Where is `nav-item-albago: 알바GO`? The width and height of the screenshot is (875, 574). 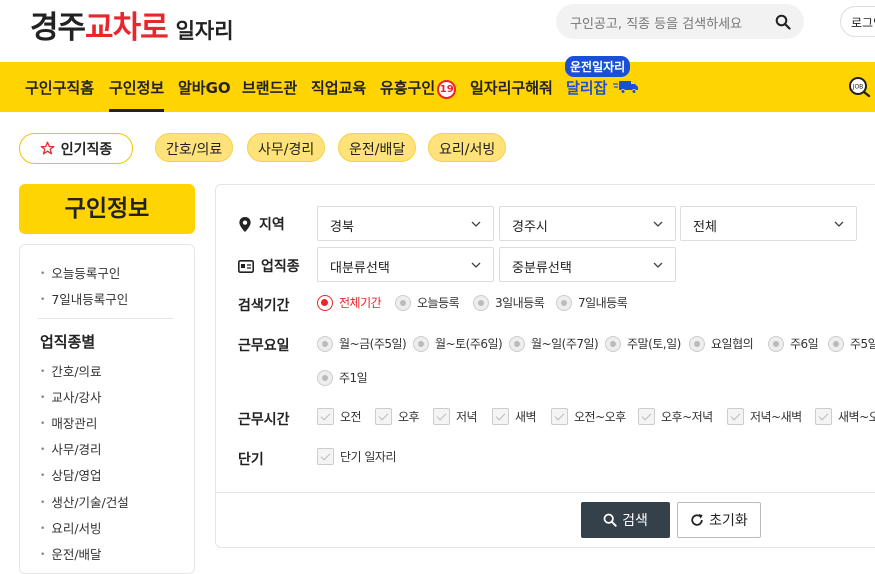
nav-item-albago: 알바GO is located at coordinates (204, 87).